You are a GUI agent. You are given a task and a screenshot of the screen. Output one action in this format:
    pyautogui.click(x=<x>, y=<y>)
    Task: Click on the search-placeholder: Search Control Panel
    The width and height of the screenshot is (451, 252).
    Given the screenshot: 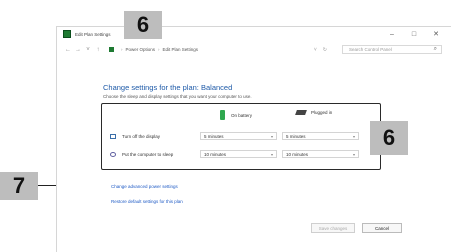 What is the action you would take?
    pyautogui.click(x=370, y=49)
    